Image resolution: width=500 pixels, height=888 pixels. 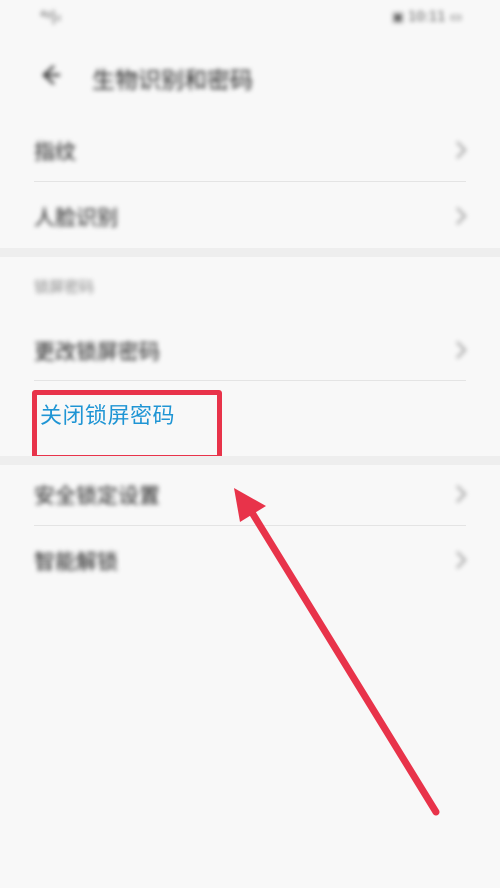 What do you see at coordinates (76, 218) in the screenshot?
I see `row-label: 人脸识别` at bounding box center [76, 218].